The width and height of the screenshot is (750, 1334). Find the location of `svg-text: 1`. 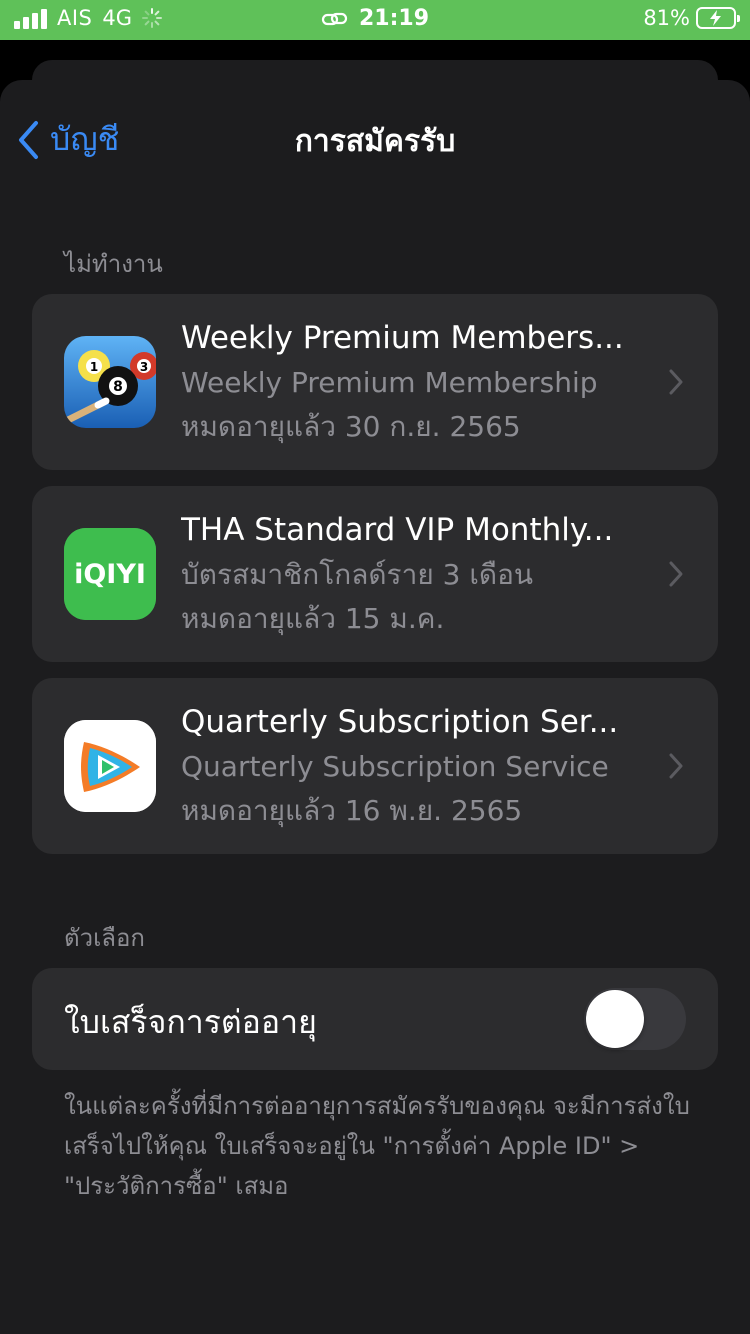

svg-text: 1 is located at coordinates (94, 367).